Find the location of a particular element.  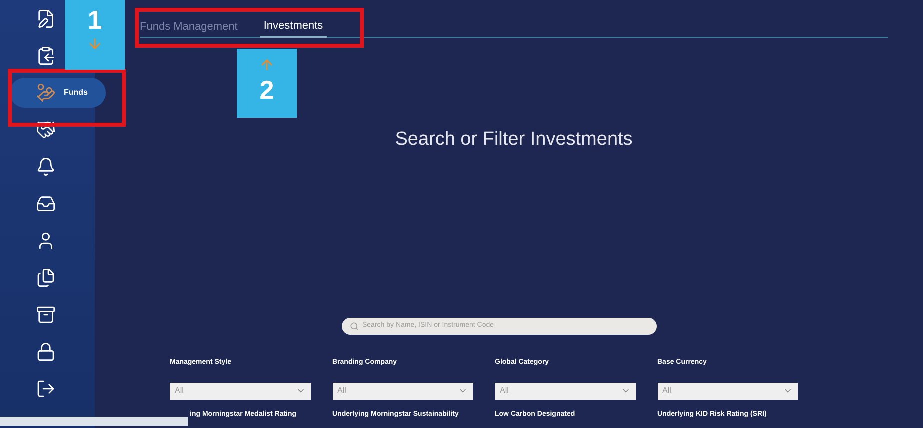

callout-badge: 2 is located at coordinates (267, 83).